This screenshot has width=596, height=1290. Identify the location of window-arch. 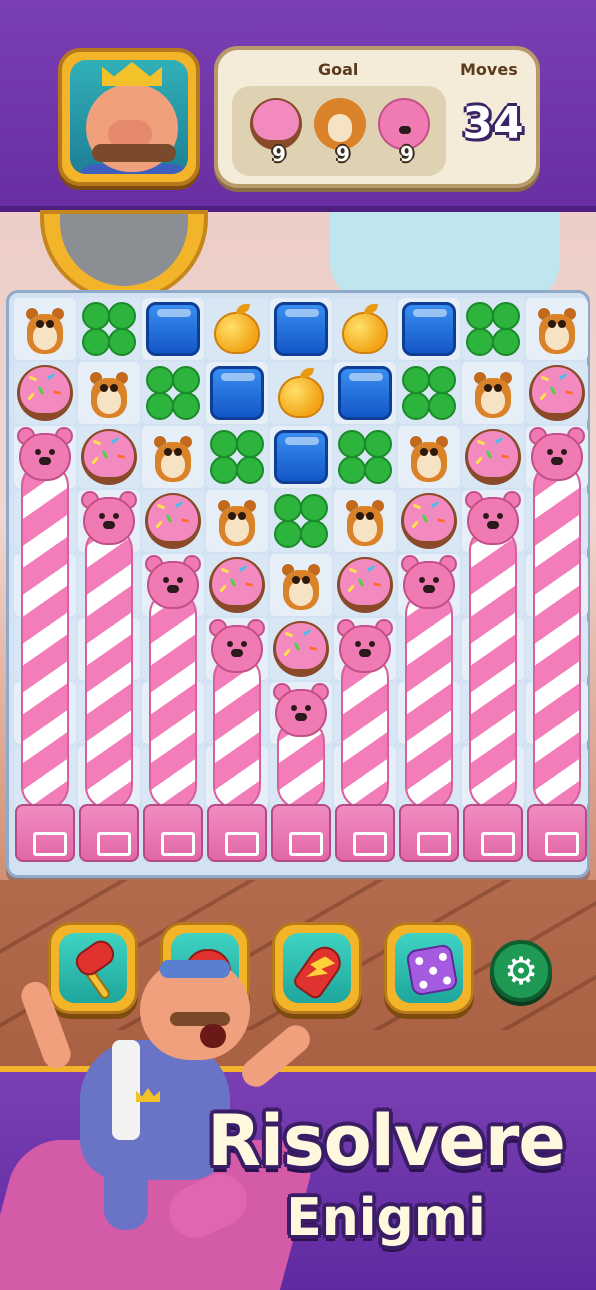
(445, 257).